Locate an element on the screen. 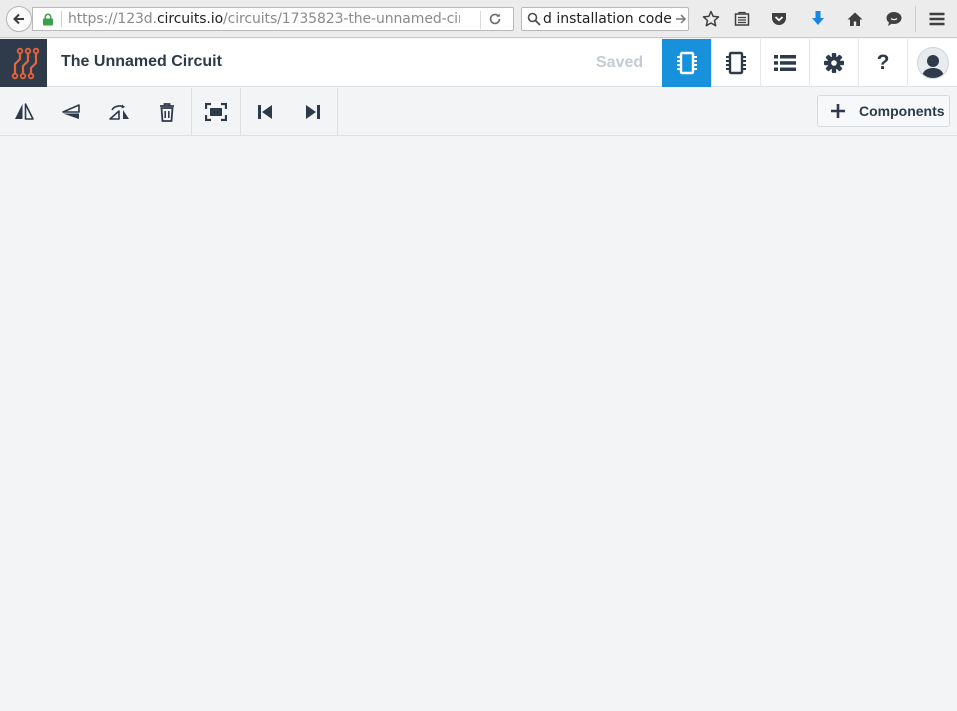  add-components-button: Components is located at coordinates (883, 111).